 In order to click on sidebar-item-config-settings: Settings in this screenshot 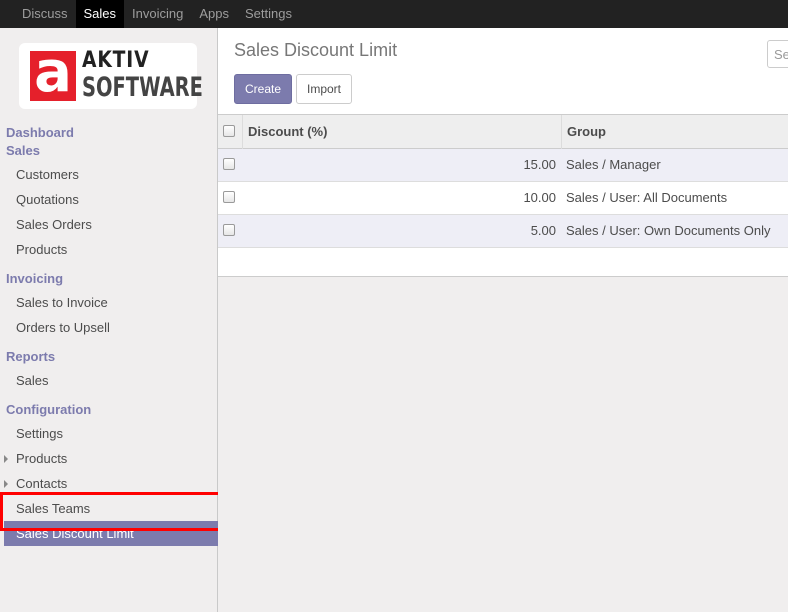, I will do `click(109, 433)`.